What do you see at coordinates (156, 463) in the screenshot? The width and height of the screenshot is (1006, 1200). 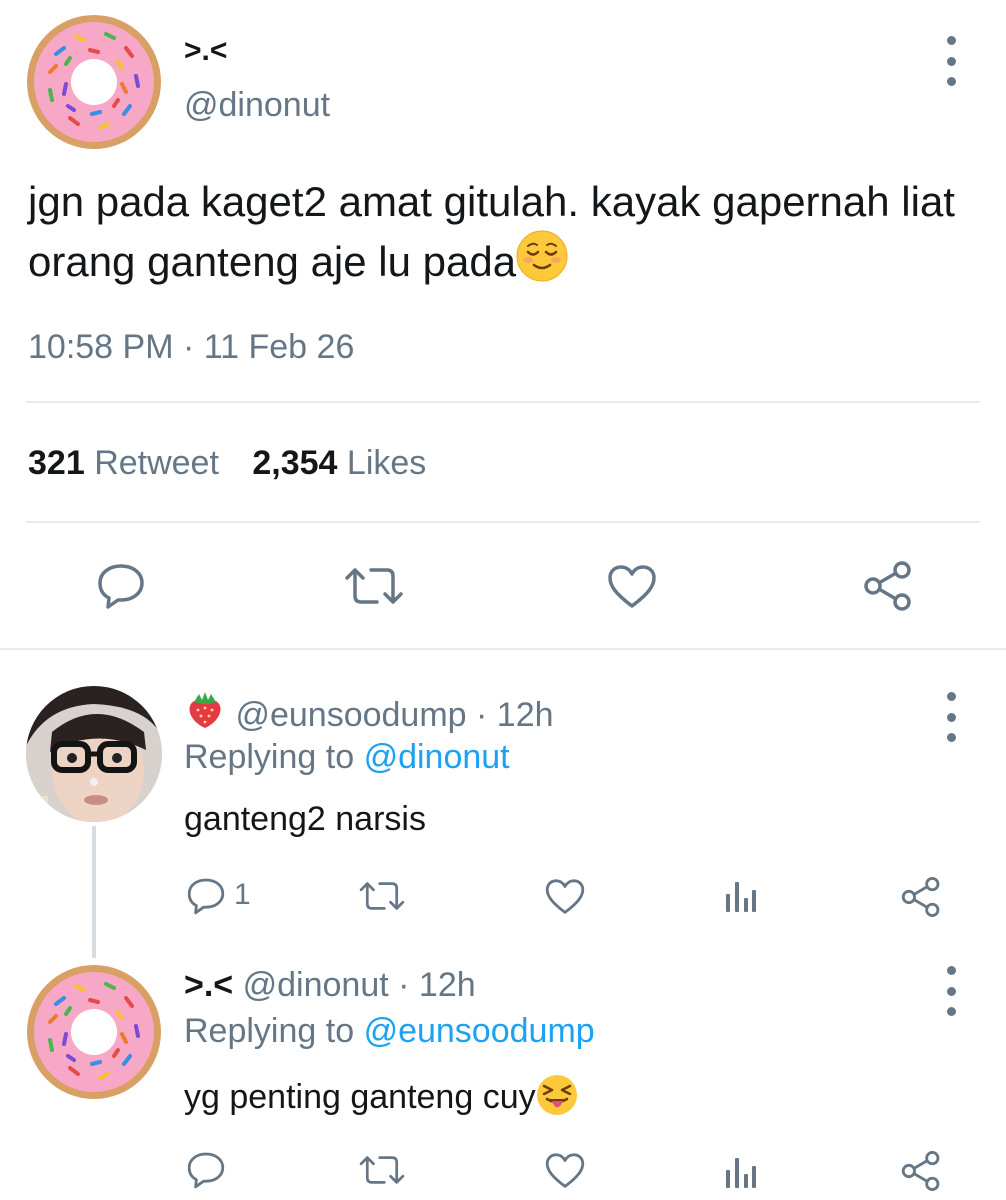 I see `retweet-label: Retweet` at bounding box center [156, 463].